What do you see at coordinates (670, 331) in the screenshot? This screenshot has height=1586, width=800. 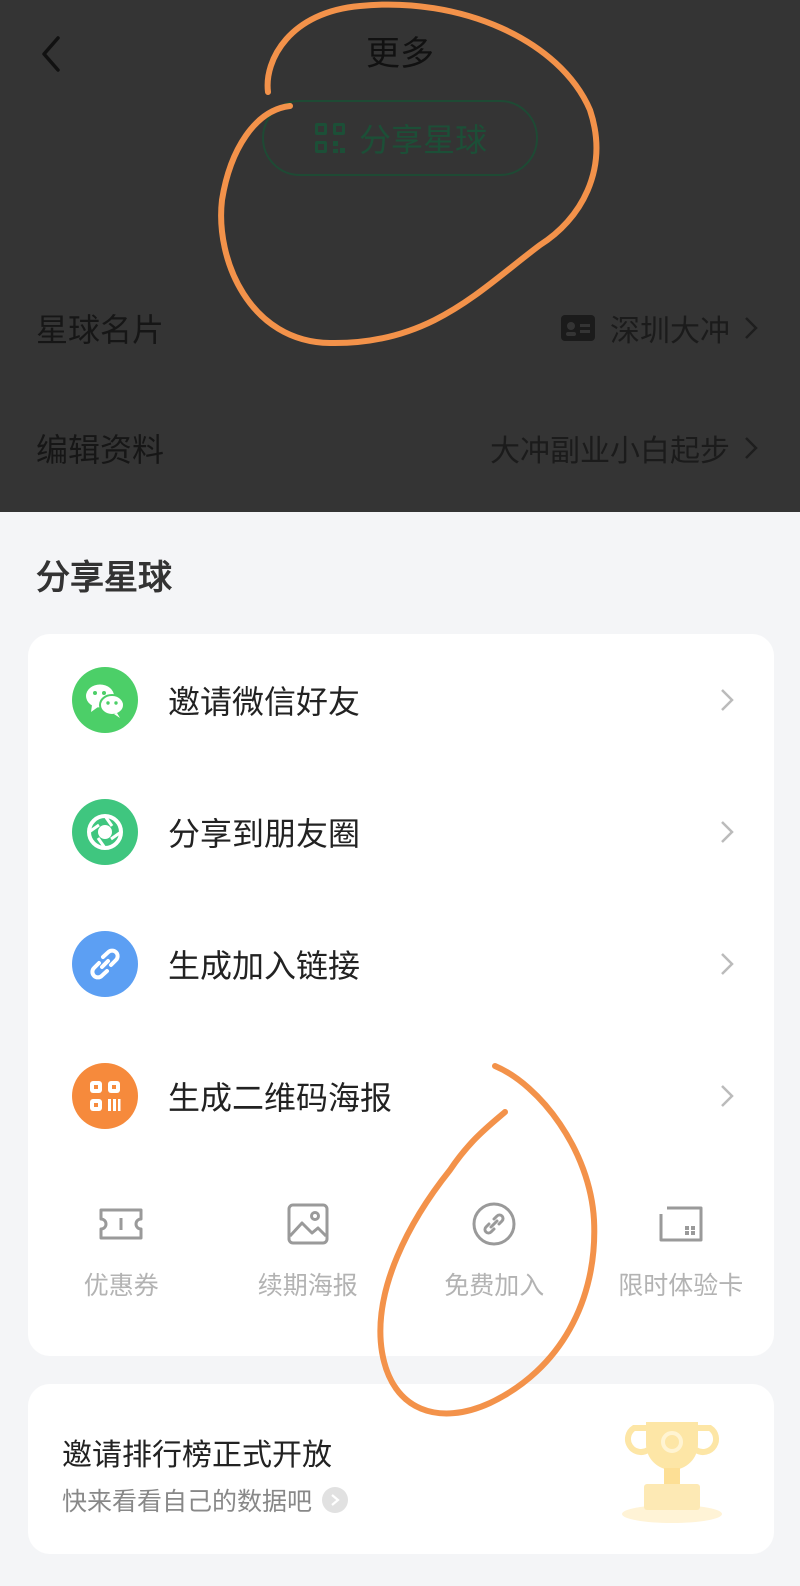 I see `row-value: 深圳大冲` at bounding box center [670, 331].